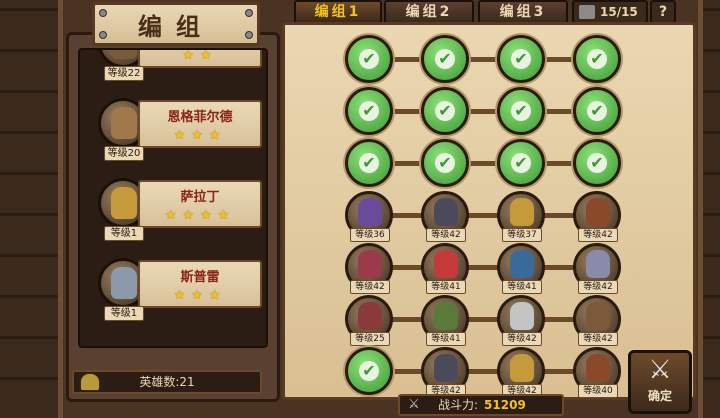 Image resolution: width=720 pixels, height=418 pixels. What do you see at coordinates (660, 370) in the screenshot?
I see `crossed-swords-icon: ⚔` at bounding box center [660, 370].